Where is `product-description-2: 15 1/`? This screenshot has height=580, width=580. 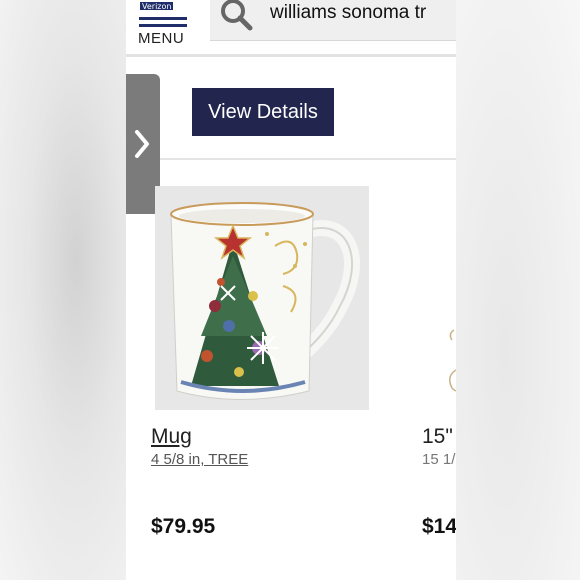
product-description-2: 15 1/ is located at coordinates (438, 459).